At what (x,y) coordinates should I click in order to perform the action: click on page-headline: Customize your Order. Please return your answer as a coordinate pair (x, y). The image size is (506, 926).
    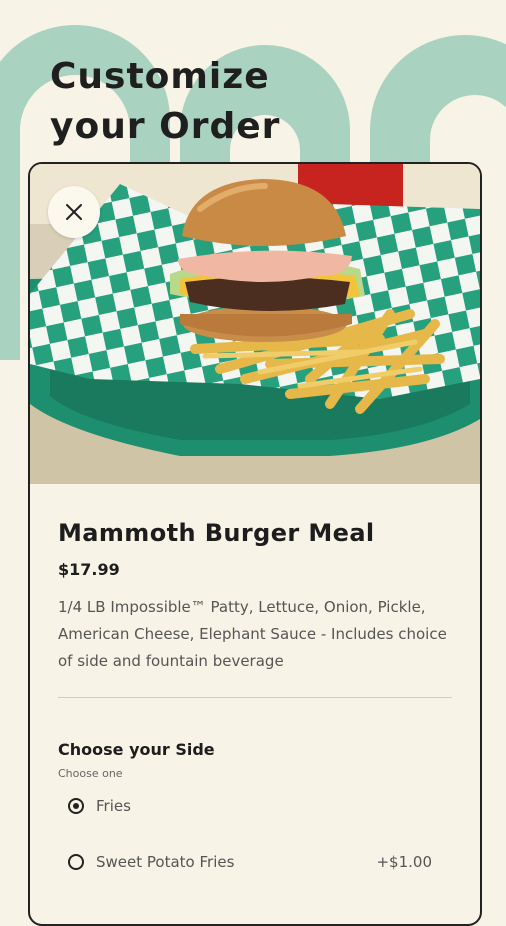
    Looking at the image, I should click on (165, 102).